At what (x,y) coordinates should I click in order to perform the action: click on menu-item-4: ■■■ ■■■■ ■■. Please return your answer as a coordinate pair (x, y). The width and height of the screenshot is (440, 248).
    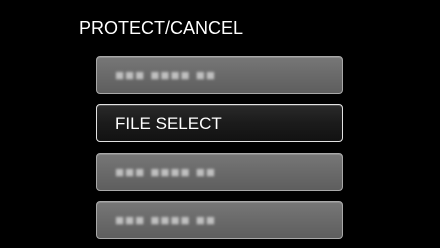
    Looking at the image, I should click on (219, 220).